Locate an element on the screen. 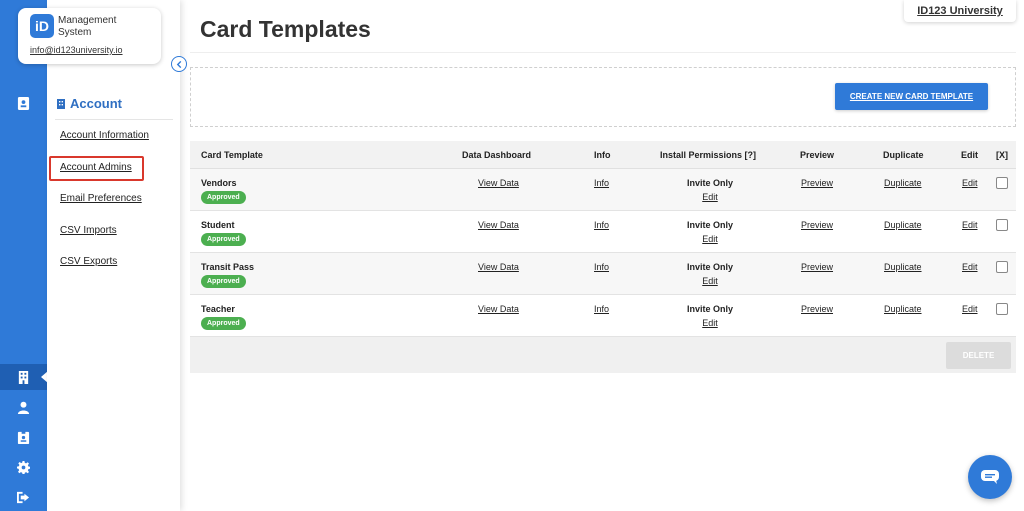  header-data-dashboard: Data Dashboard is located at coordinates (497, 155).